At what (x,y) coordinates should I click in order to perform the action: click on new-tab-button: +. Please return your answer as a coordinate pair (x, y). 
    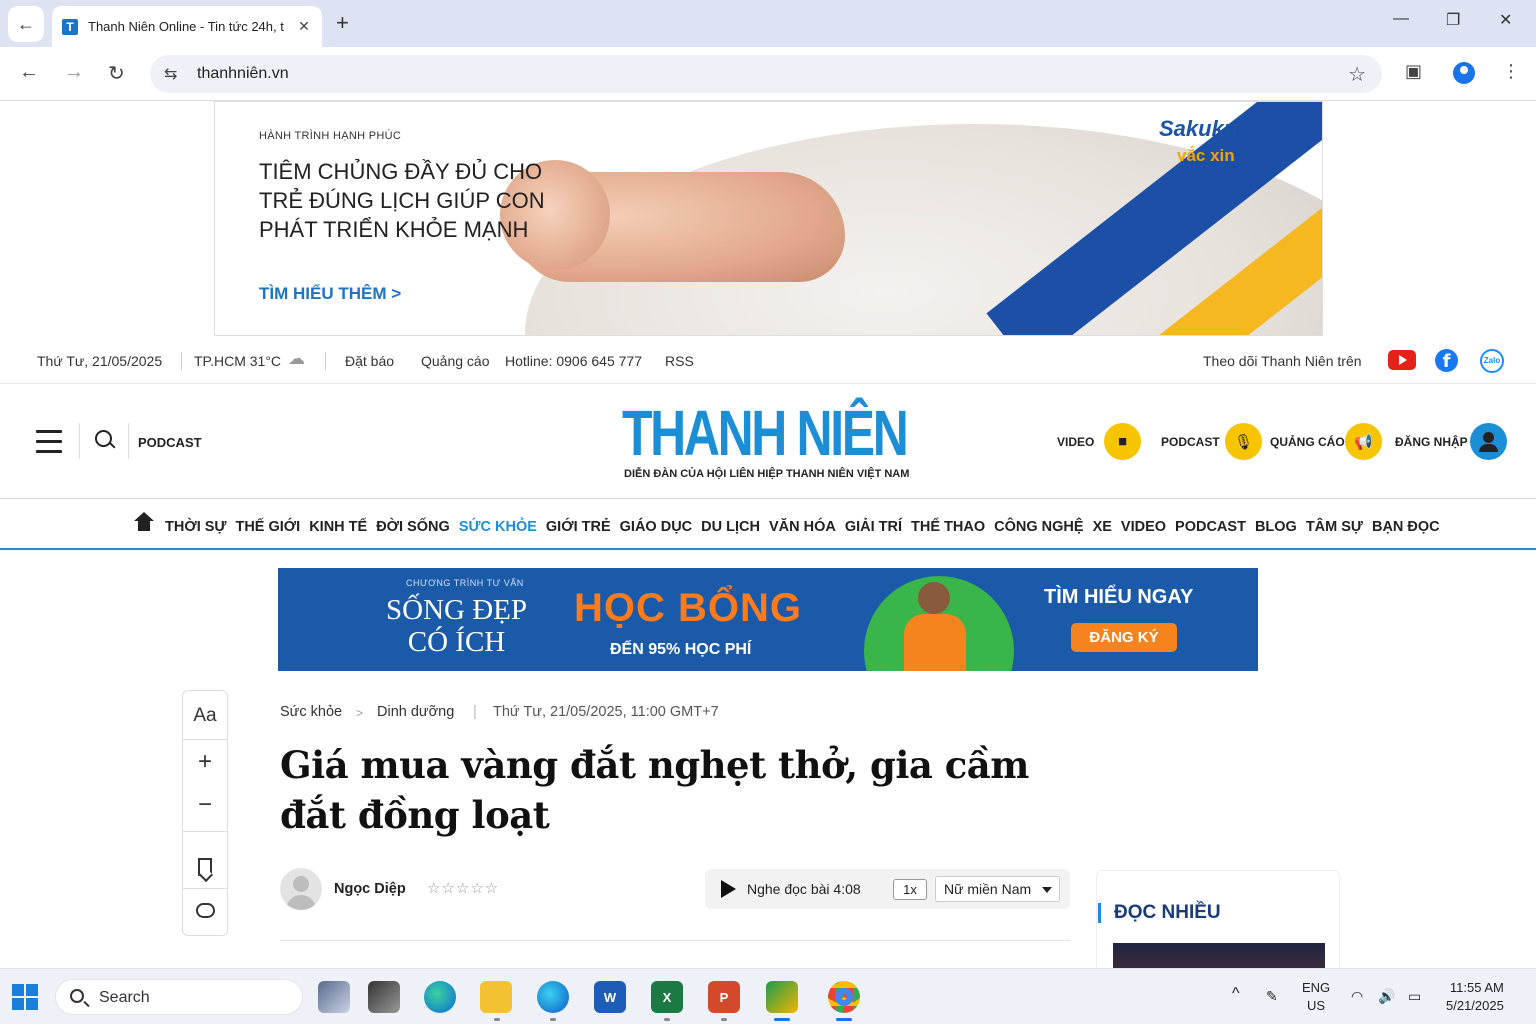
    Looking at the image, I should click on (342, 23).